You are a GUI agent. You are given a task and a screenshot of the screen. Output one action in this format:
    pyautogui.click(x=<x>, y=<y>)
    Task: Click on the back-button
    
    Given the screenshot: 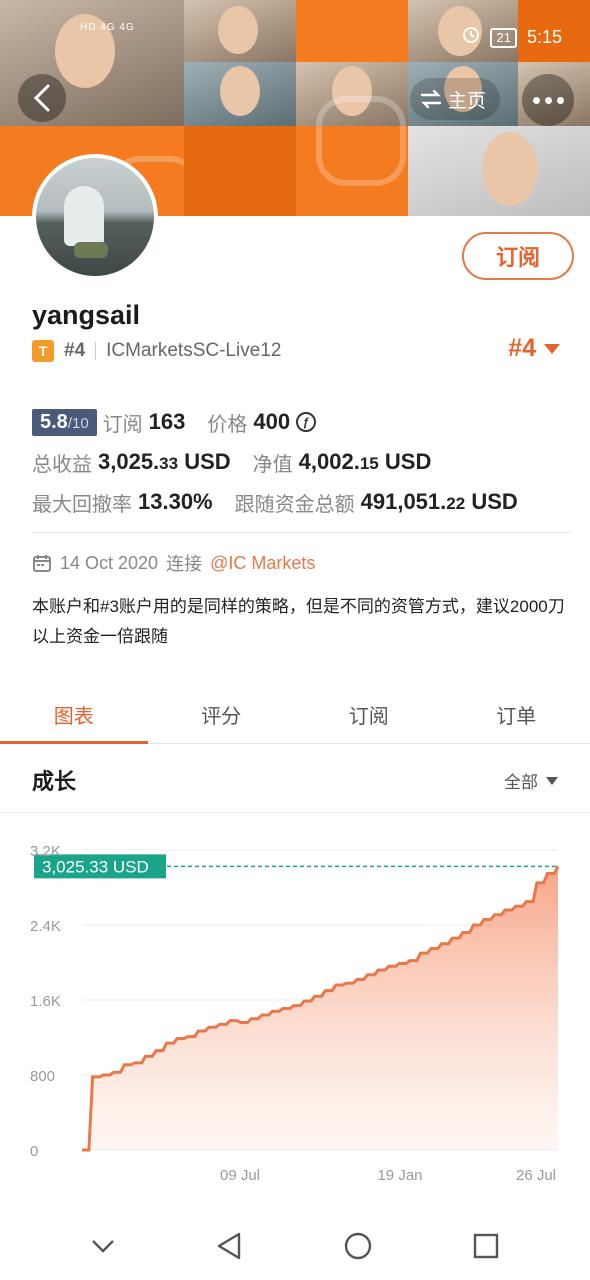 What is the action you would take?
    pyautogui.click(x=42, y=98)
    